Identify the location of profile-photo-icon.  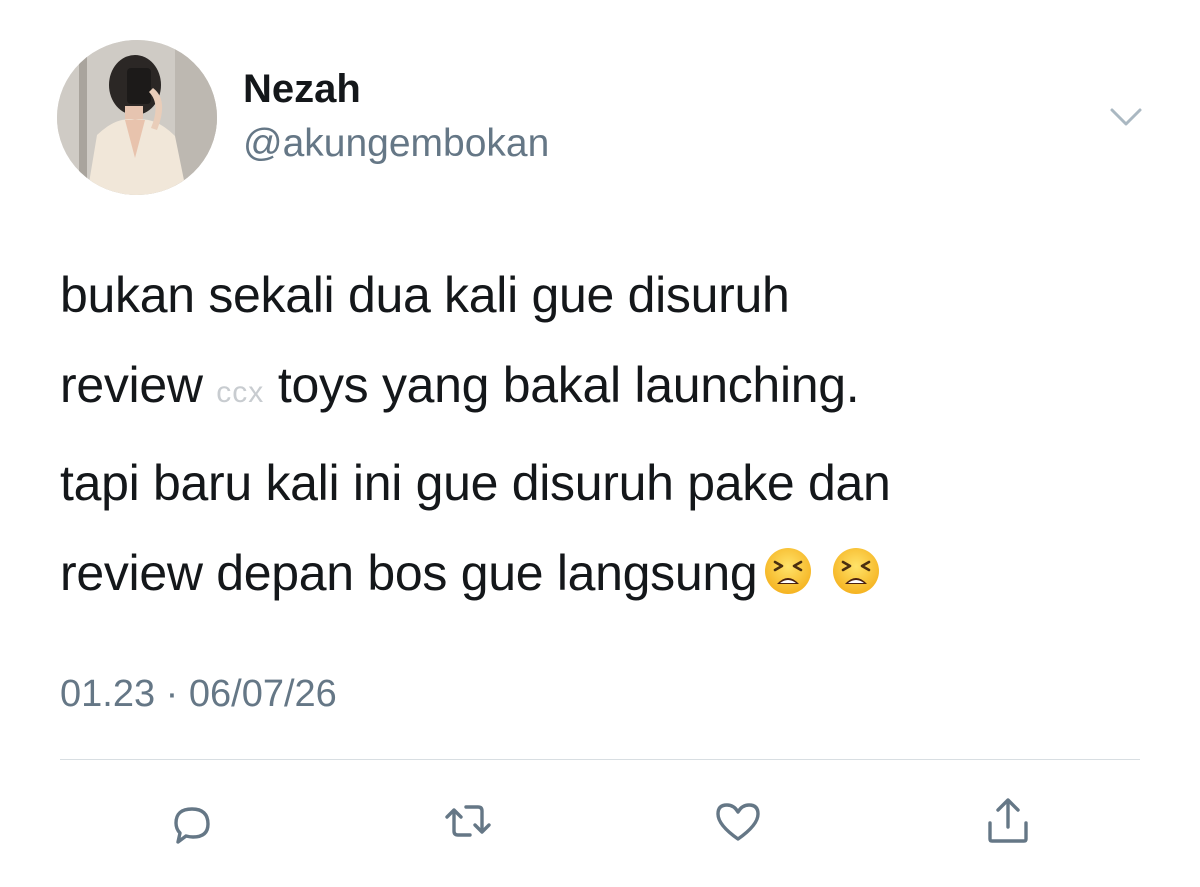
(137, 117).